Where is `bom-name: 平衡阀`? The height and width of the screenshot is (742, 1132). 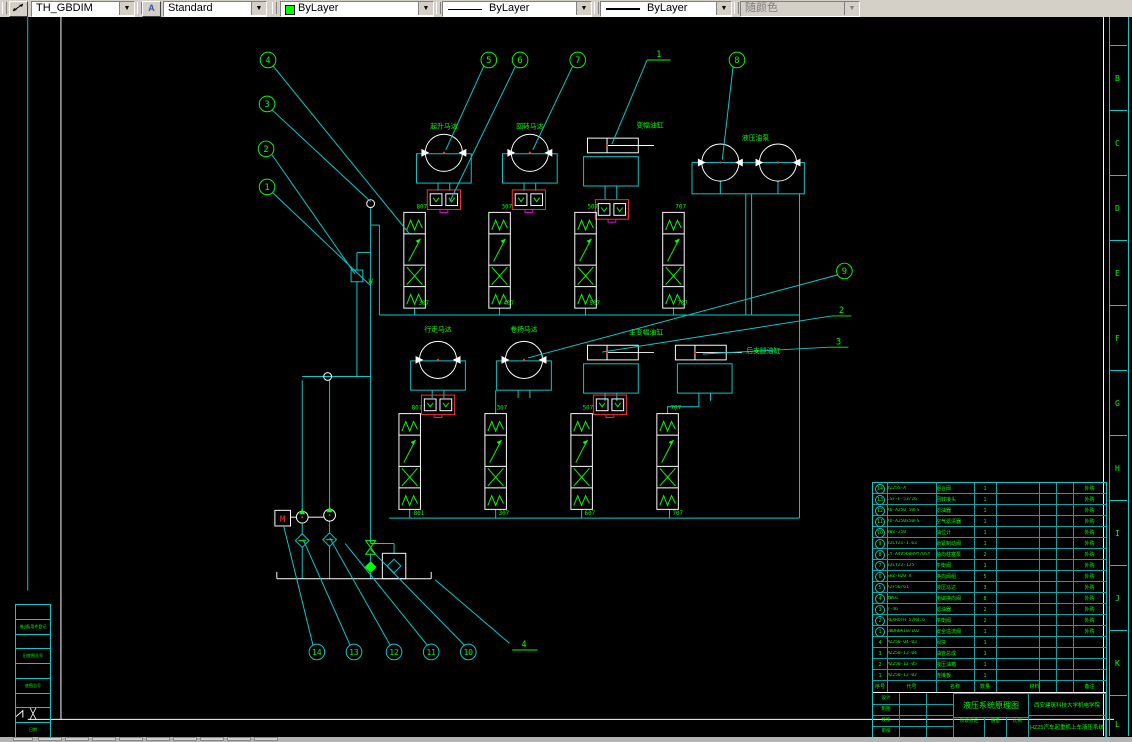 bom-name: 平衡阀 is located at coordinates (944, 566).